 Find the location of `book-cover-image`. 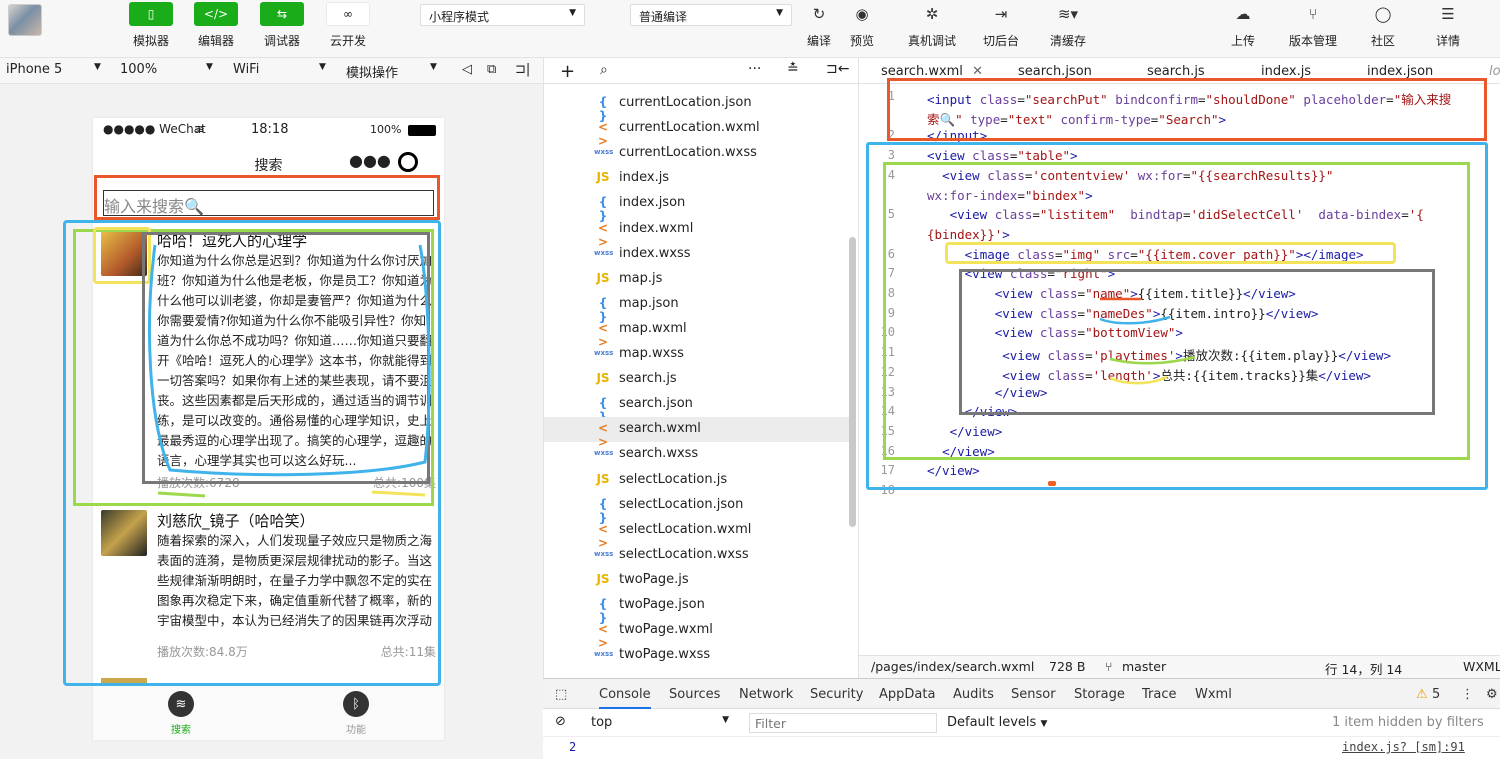

book-cover-image is located at coordinates (124, 533).